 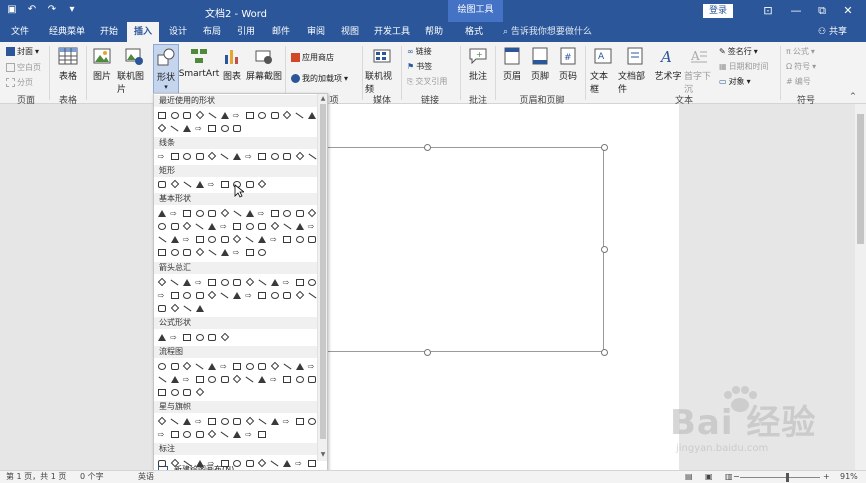 I want to click on tab-format: 格式, so click(x=474, y=32).